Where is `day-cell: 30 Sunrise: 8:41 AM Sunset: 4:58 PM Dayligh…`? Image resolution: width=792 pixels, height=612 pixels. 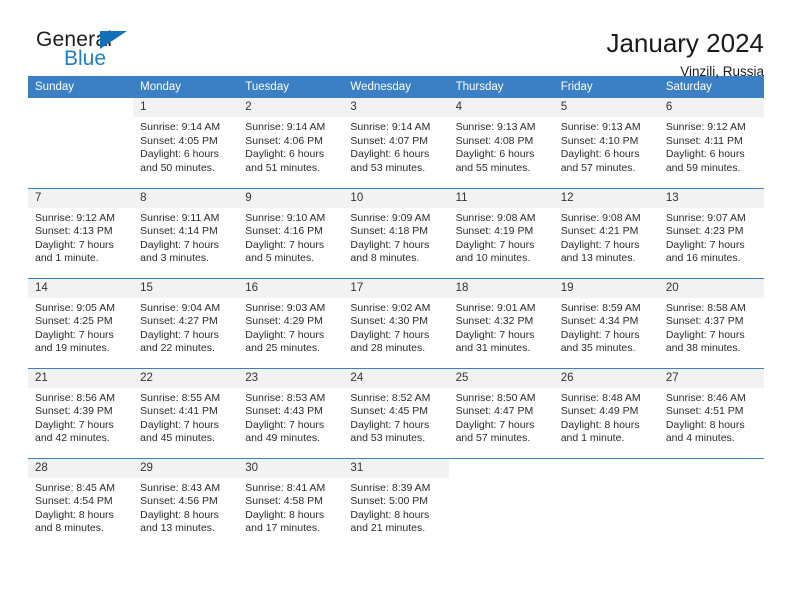 day-cell: 30 Sunrise: 8:41 AM Sunset: 4:58 PM Dayligh… is located at coordinates (291, 502).